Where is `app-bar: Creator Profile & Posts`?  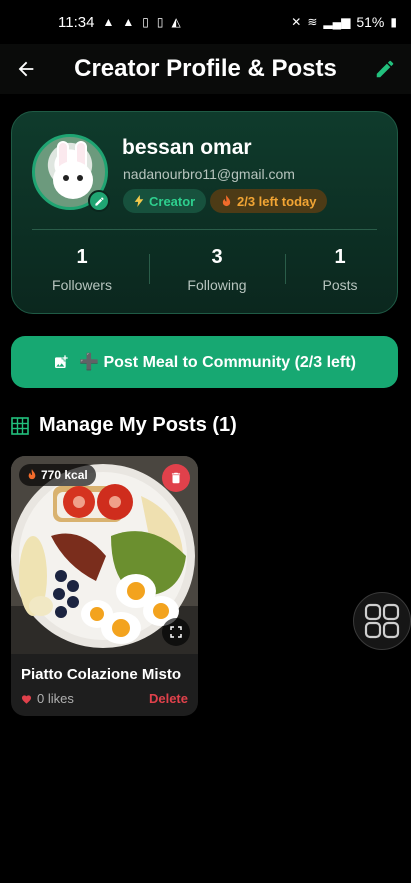
app-bar: Creator Profile & Posts is located at coordinates (205, 69).